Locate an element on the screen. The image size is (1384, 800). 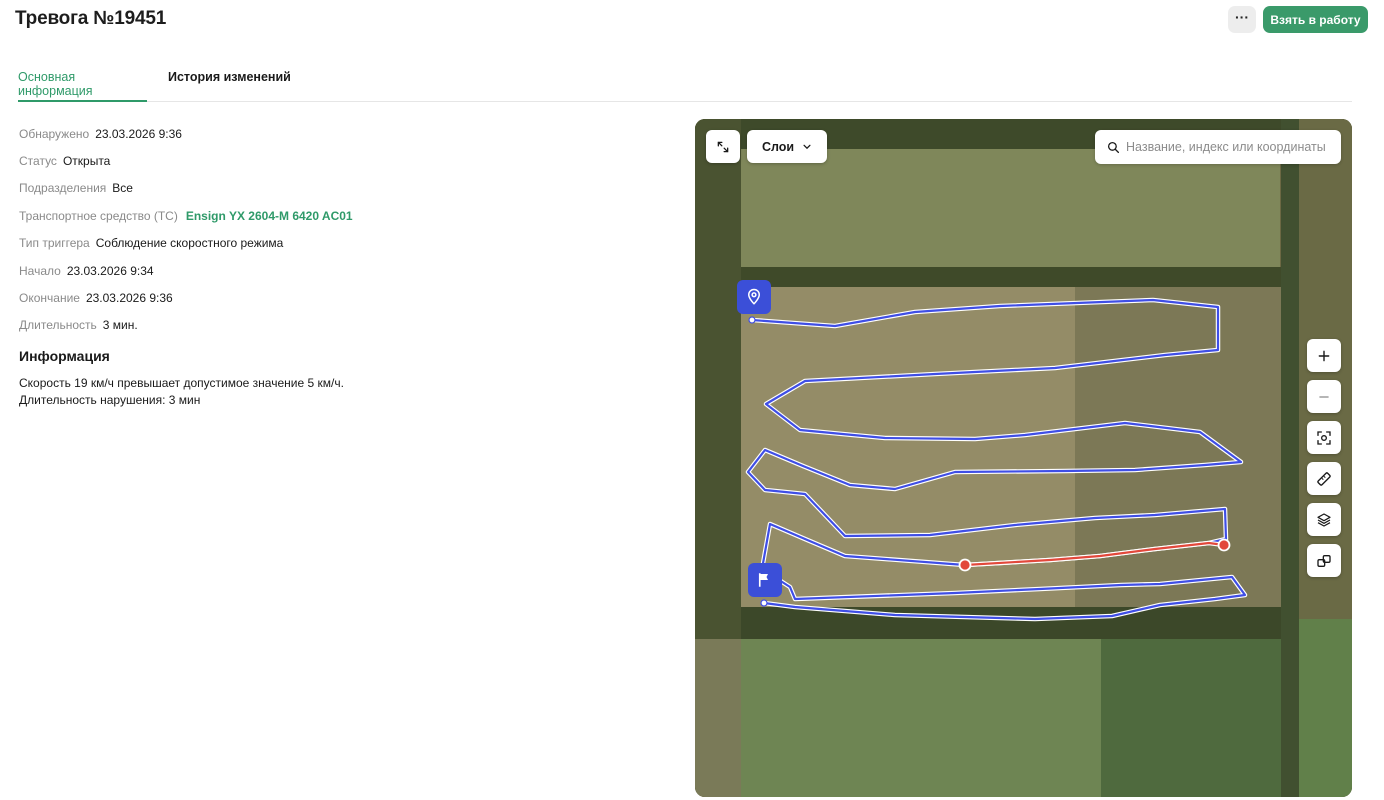
finish-marker is located at coordinates (765, 580).